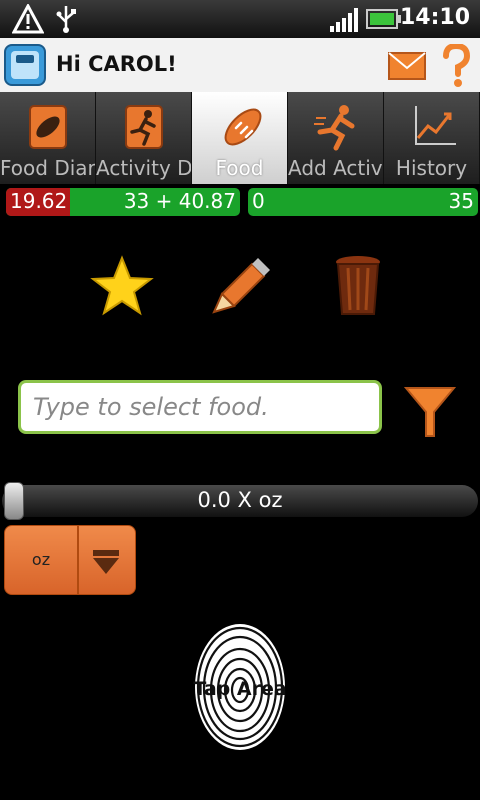  I want to click on calorie-progress-bar: 19.62 33 + 40.87, so click(123, 202).